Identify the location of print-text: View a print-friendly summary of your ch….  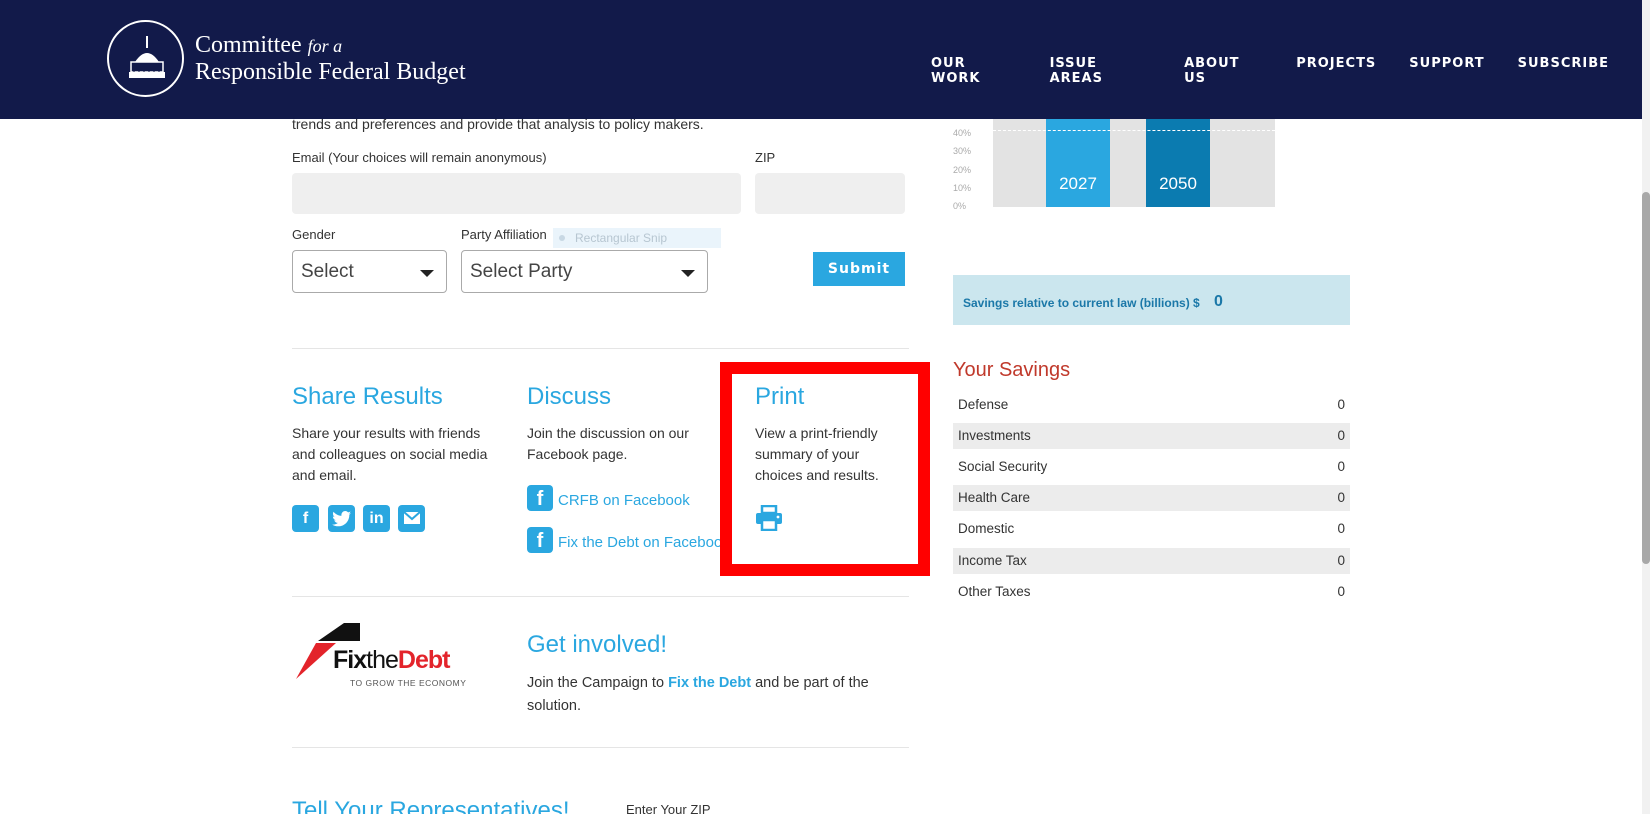
(817, 454).